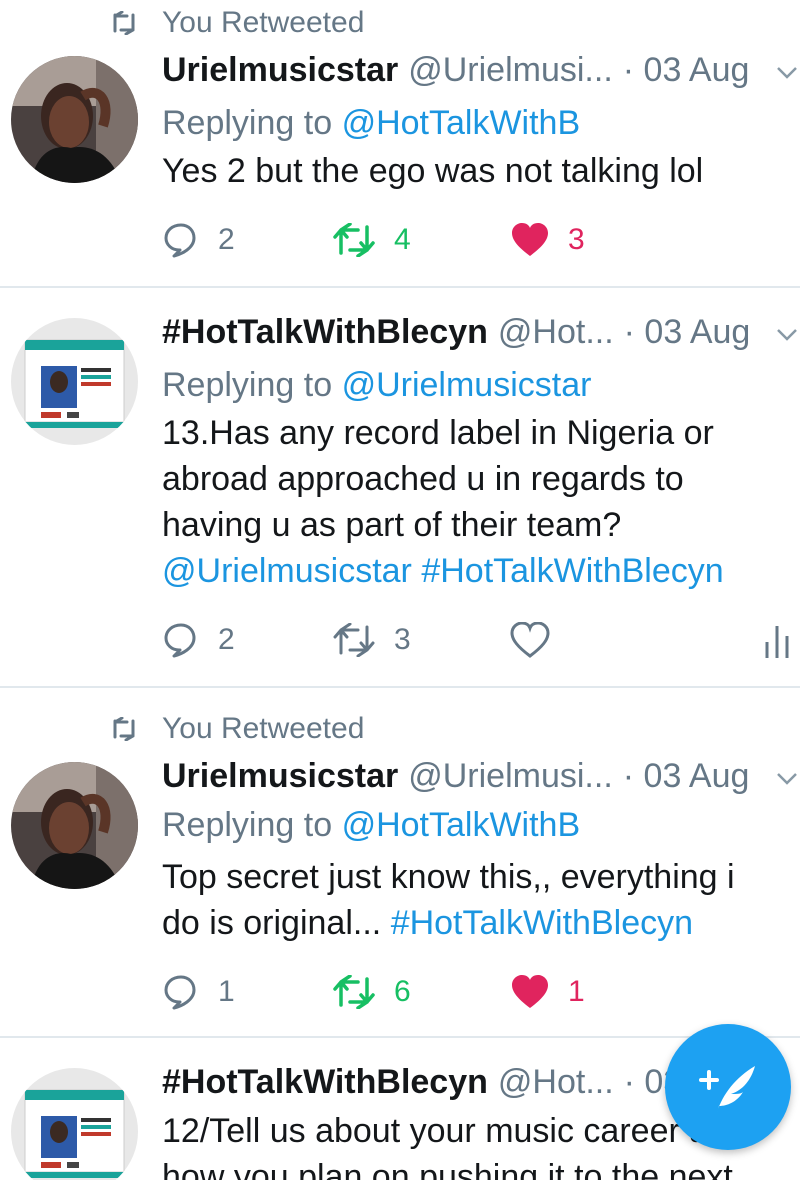 Image resolution: width=800 pixels, height=1180 pixels. I want to click on replying-to: Replying to @Urielmusicstar, so click(376, 385).